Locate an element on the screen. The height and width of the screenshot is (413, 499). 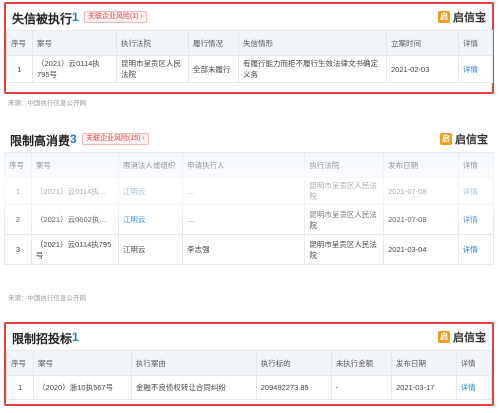
section-title: 失信被执行 is located at coordinates (42, 19).